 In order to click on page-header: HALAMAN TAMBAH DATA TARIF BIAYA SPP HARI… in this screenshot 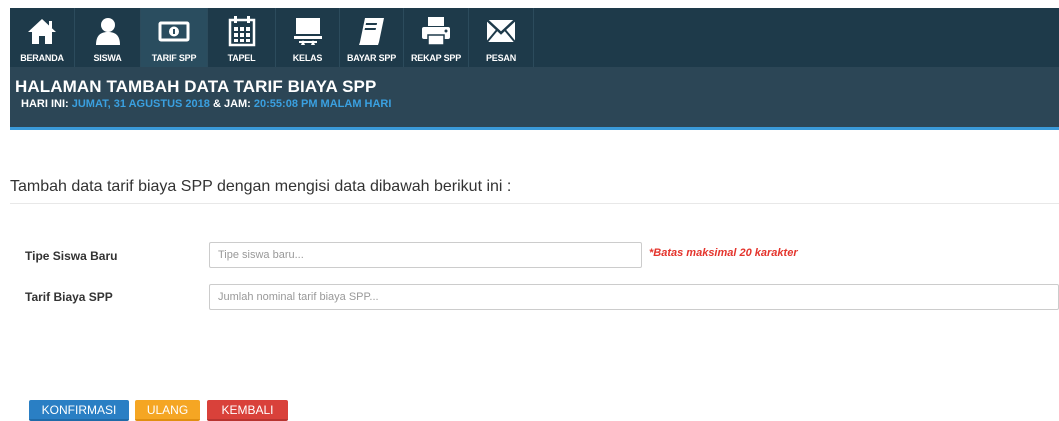, I will do `click(534, 98)`.